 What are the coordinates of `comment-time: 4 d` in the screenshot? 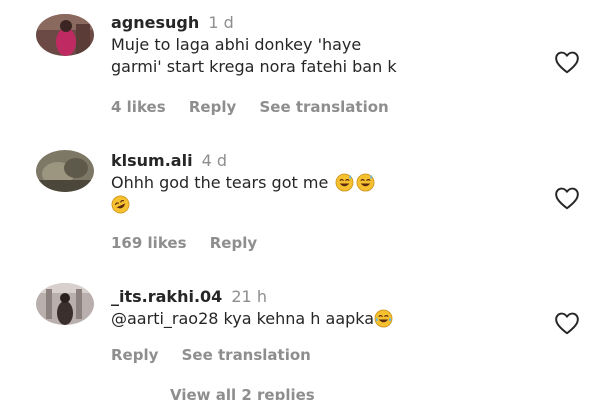 It's located at (214, 160).